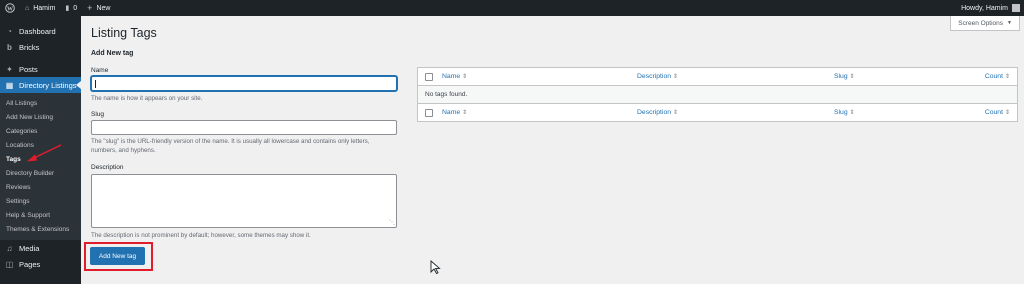  I want to click on sidebar-item-bricks: b Bricks, so click(40, 47).